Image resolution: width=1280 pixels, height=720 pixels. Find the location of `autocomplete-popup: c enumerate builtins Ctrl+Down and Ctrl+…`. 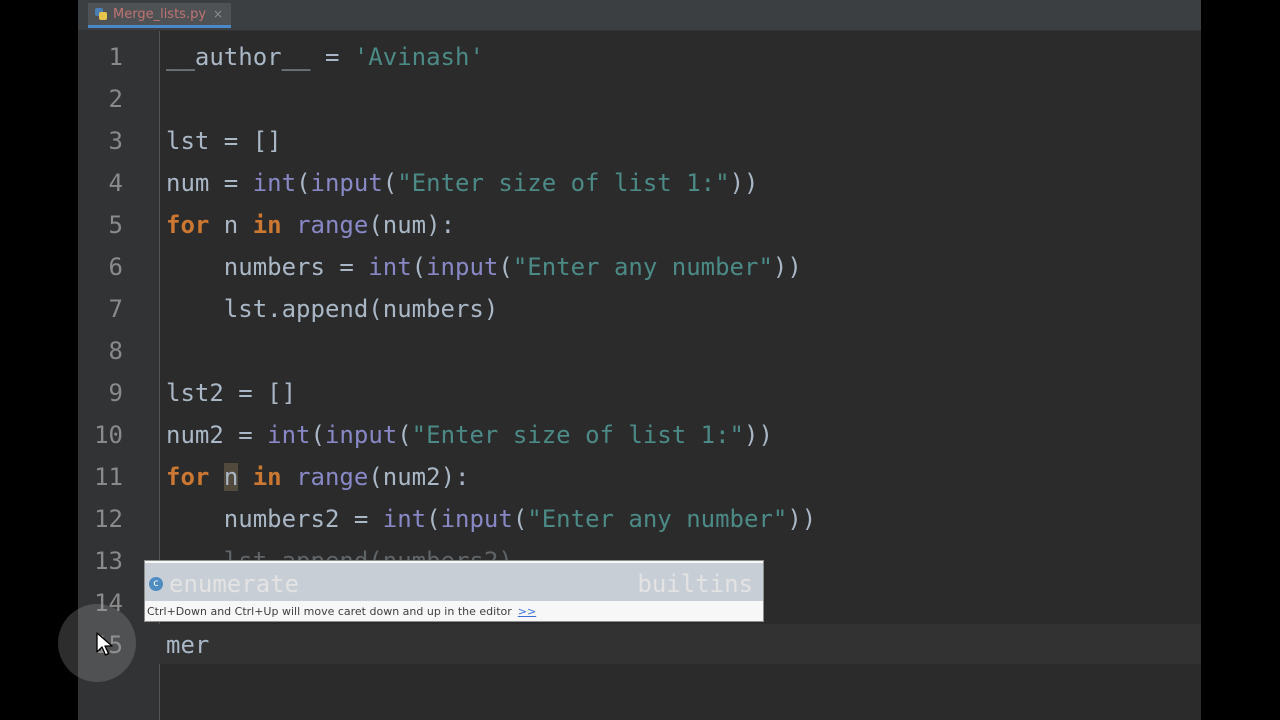

autocomplete-popup: c enumerate builtins Ctrl+Down and Ctrl+… is located at coordinates (454, 591).